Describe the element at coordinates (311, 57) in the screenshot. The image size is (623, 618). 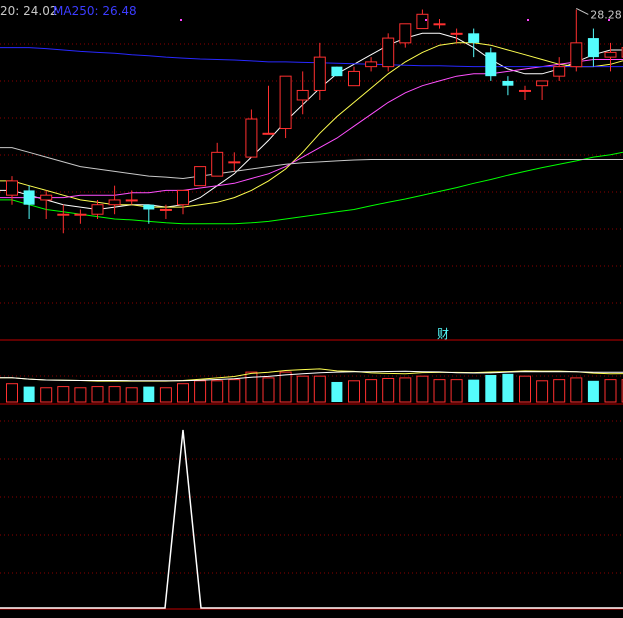
I see `ma-line-ma250` at that location.